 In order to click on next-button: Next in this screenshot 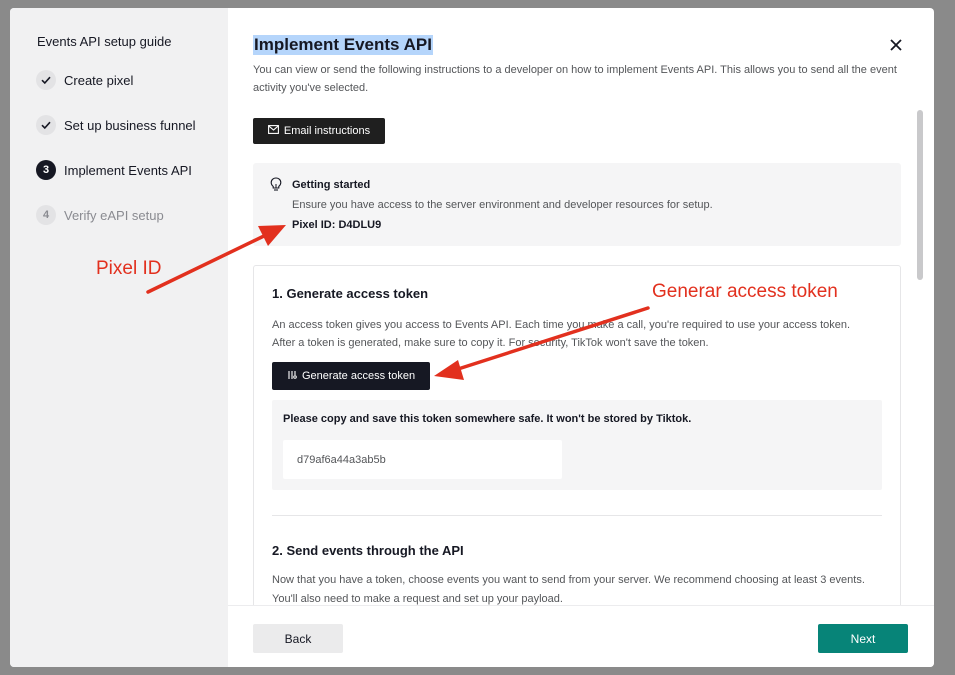, I will do `click(863, 638)`.